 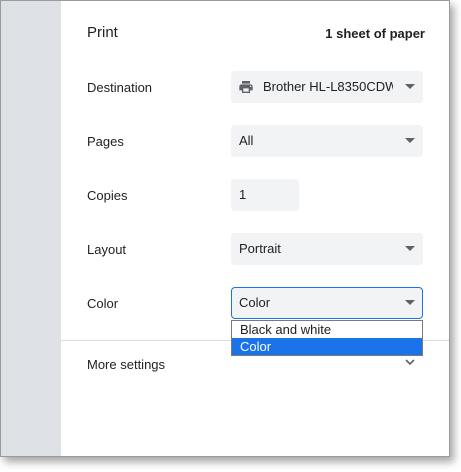 What do you see at coordinates (246, 140) in the screenshot?
I see `pages-value: All` at bounding box center [246, 140].